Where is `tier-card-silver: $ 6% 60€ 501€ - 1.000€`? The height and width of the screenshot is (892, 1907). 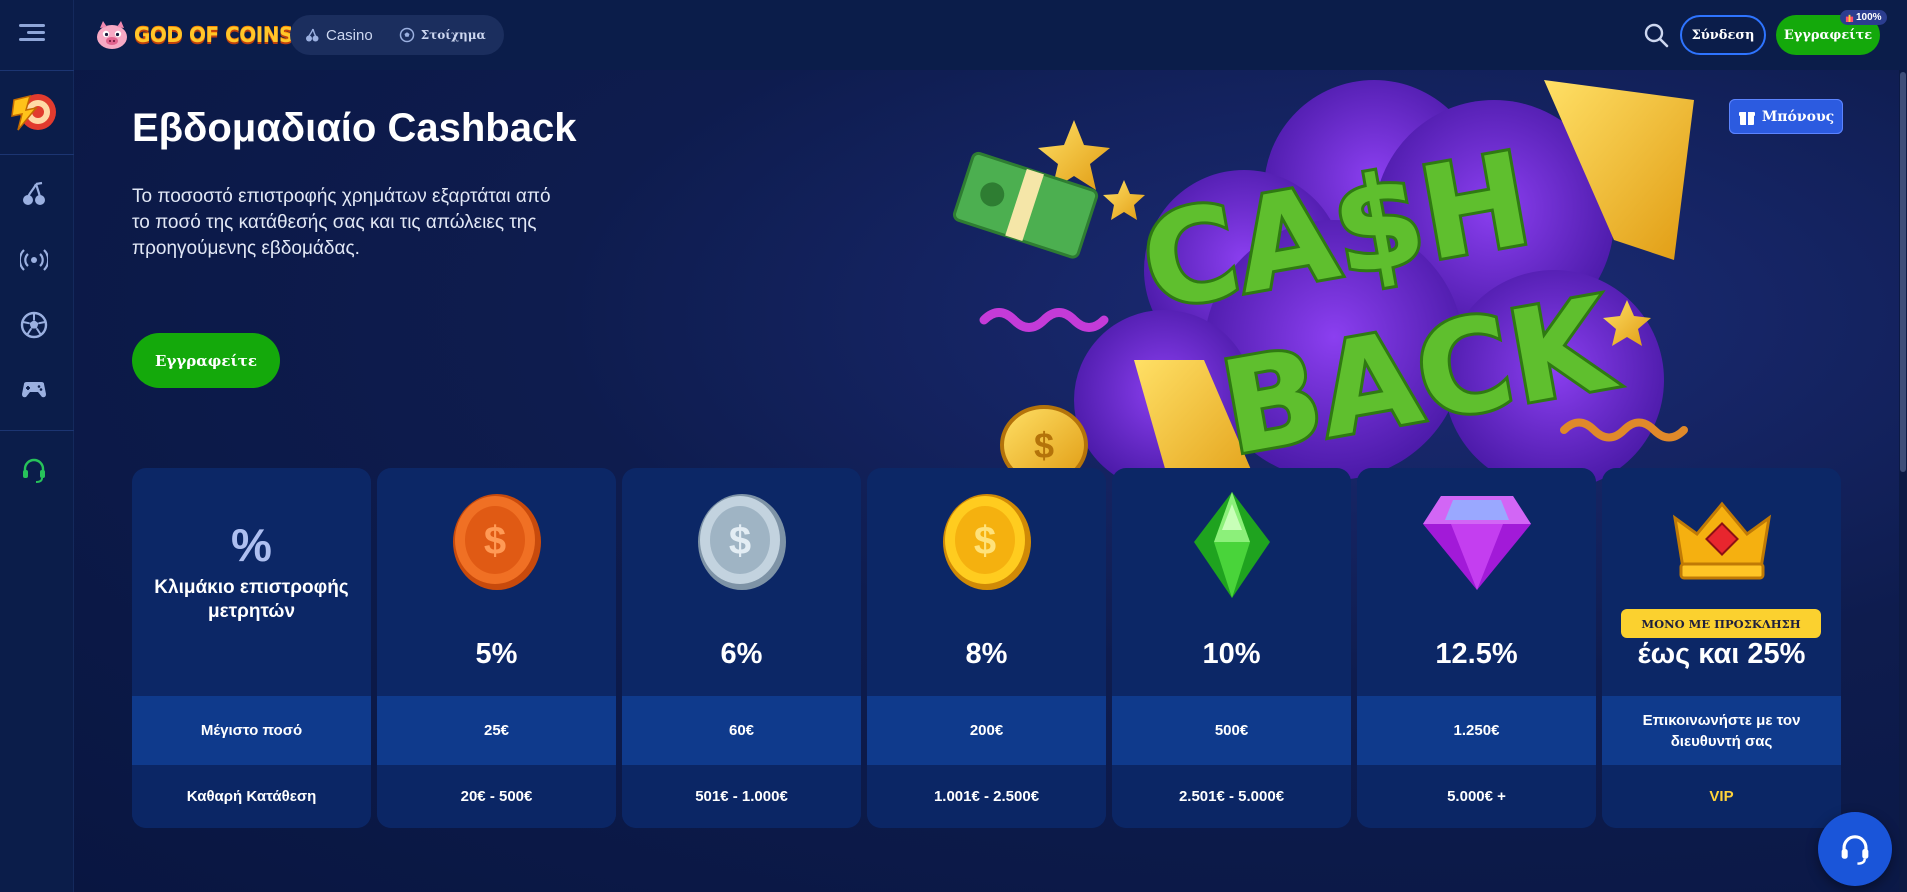
tier-card-silver: $ 6% 60€ 501€ - 1.000€ is located at coordinates (741, 648).